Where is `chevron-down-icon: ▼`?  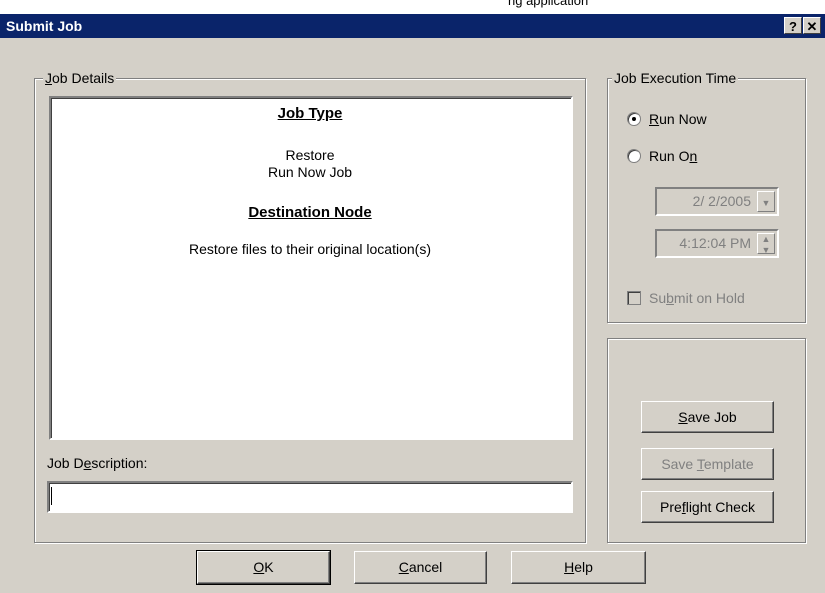 chevron-down-icon: ▼ is located at coordinates (766, 203).